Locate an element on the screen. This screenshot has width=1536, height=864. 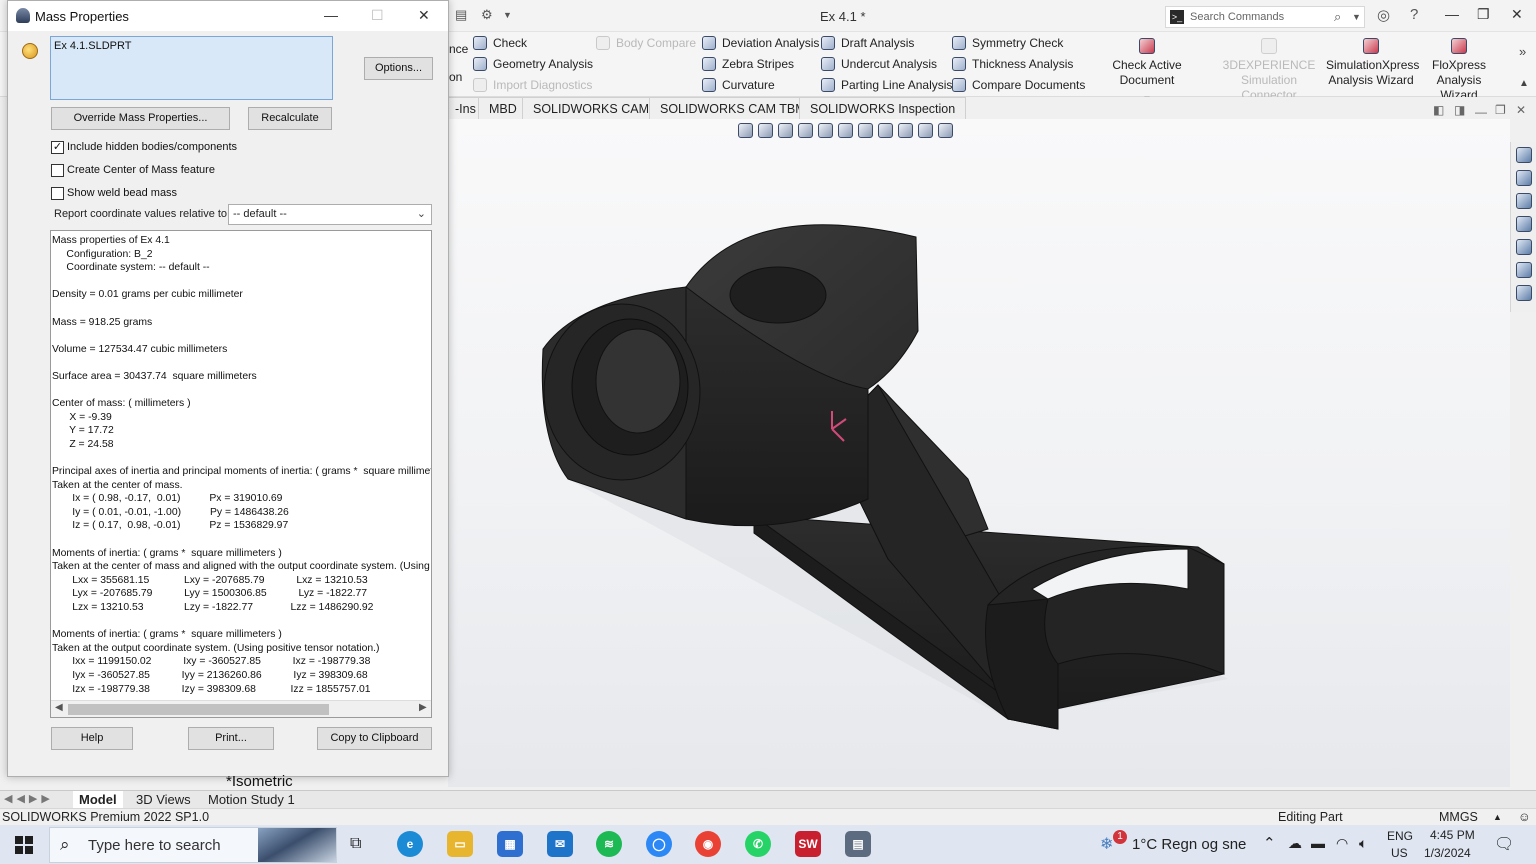
check-button: Check is located at coordinates (500, 43).